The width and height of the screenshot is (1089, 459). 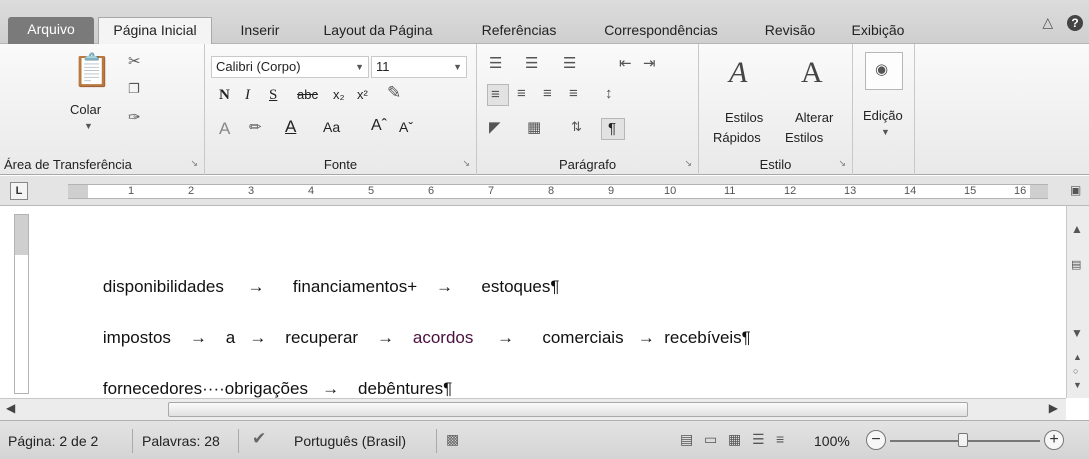 I want to click on word-count: Palavras: 28, so click(x=181, y=441).